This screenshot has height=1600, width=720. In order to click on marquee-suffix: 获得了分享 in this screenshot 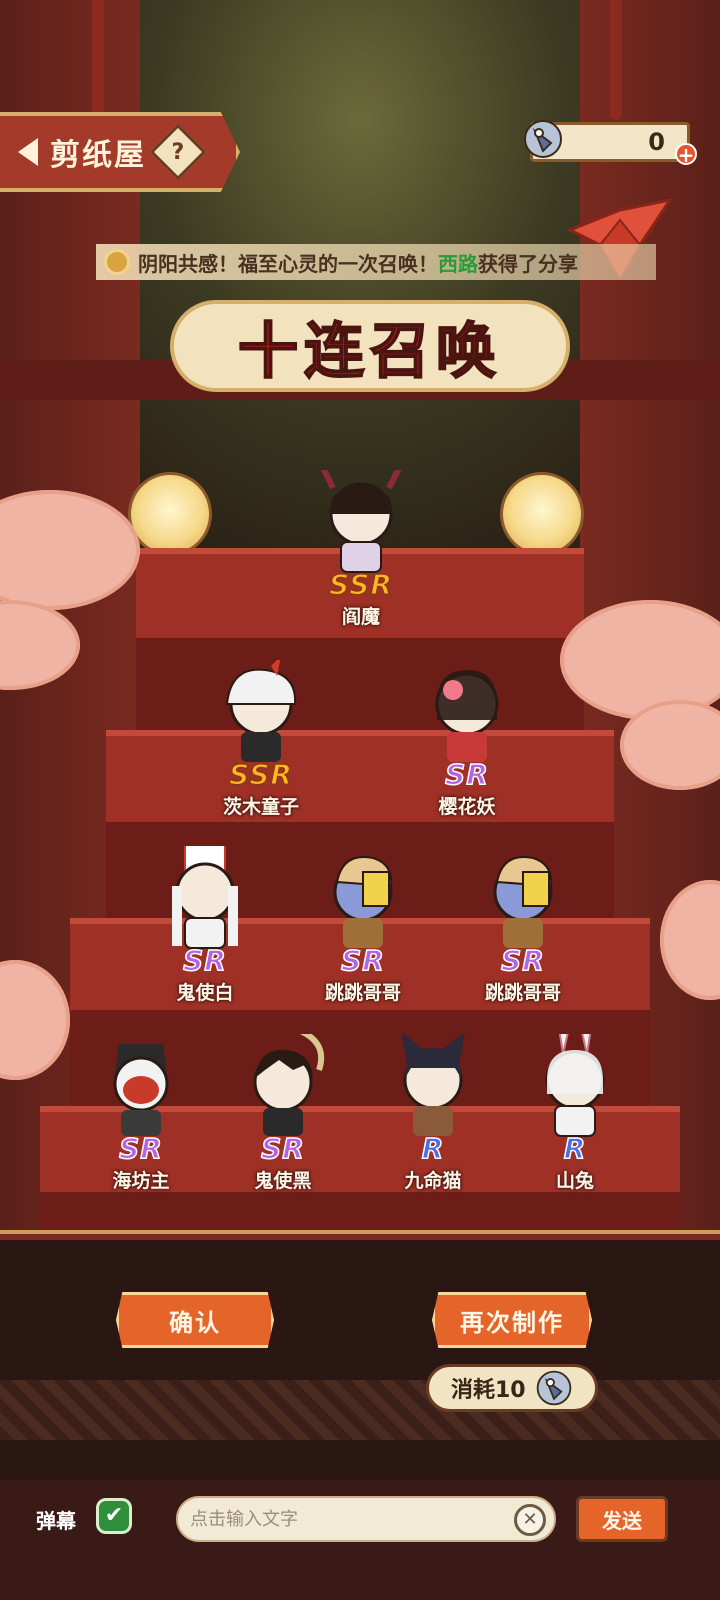, I will do `click(528, 263)`.